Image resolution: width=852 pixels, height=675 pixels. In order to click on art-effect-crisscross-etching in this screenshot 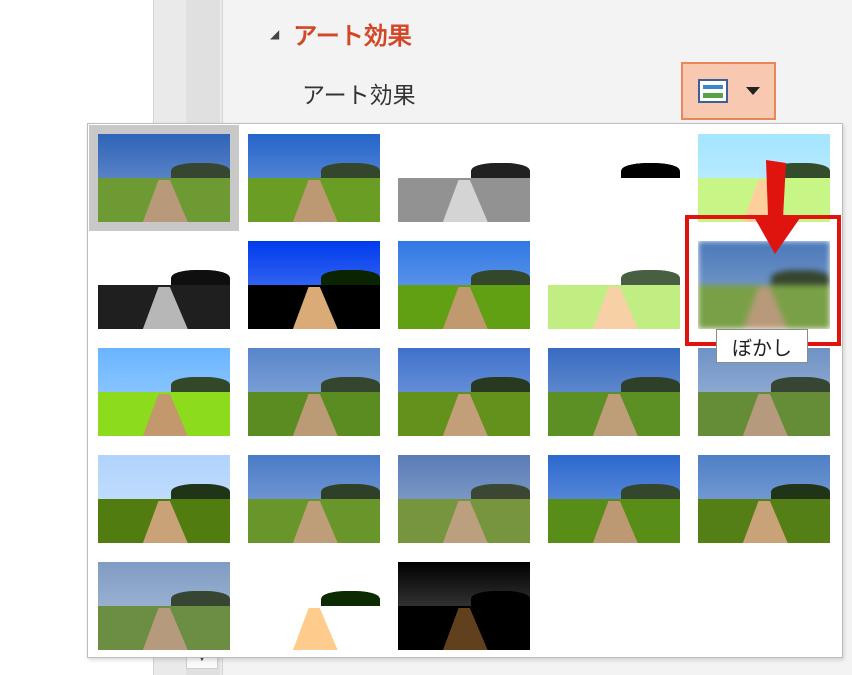, I will do `click(464, 499)`.